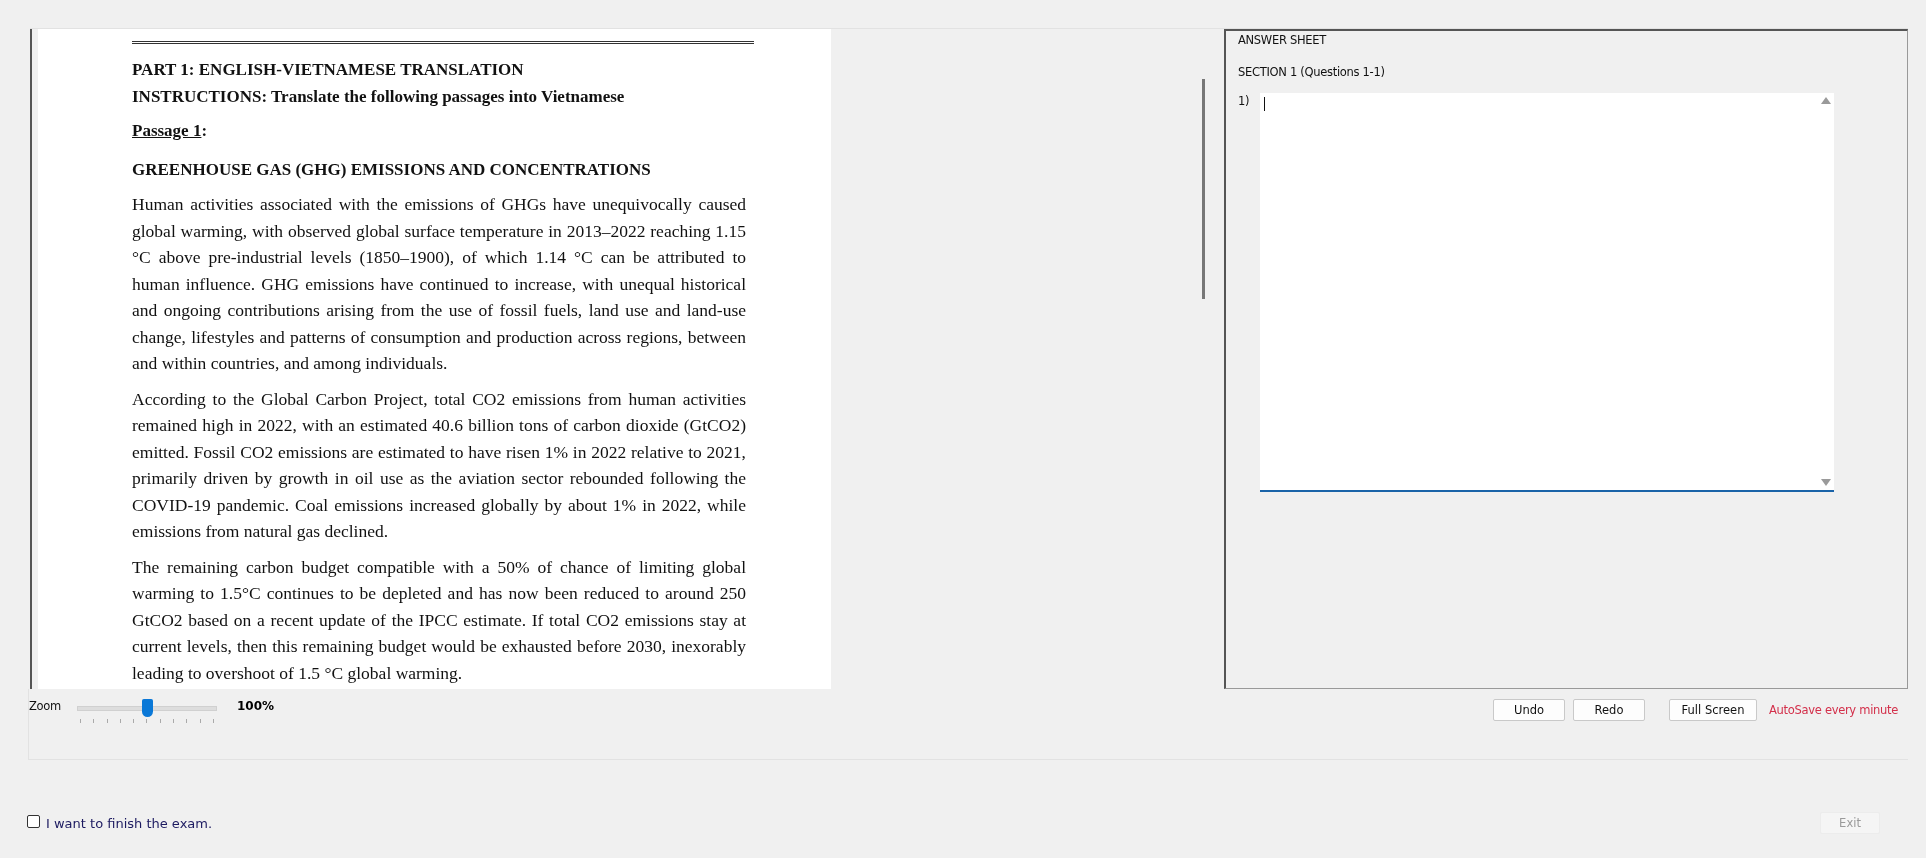 The width and height of the screenshot is (1926, 858). What do you see at coordinates (33, 821) in the screenshot?
I see `finish-checkbox` at bounding box center [33, 821].